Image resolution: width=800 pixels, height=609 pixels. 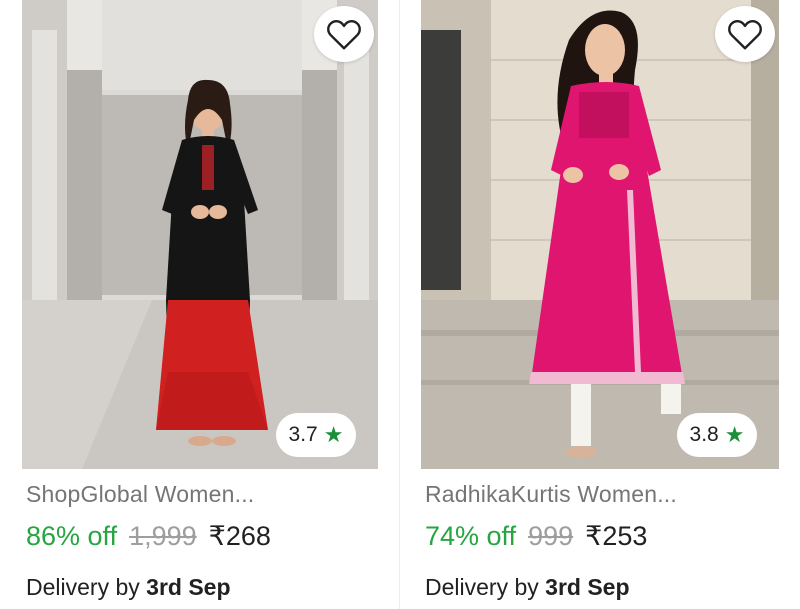 What do you see at coordinates (551, 536) in the screenshot?
I see `original-price: 999` at bounding box center [551, 536].